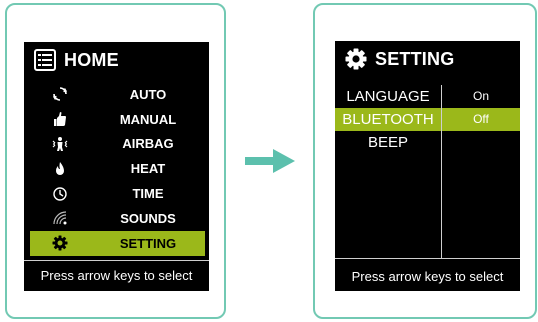 This screenshot has width=538, height=322. Describe the element at coordinates (481, 119) in the screenshot. I see `option-off: Off` at that location.